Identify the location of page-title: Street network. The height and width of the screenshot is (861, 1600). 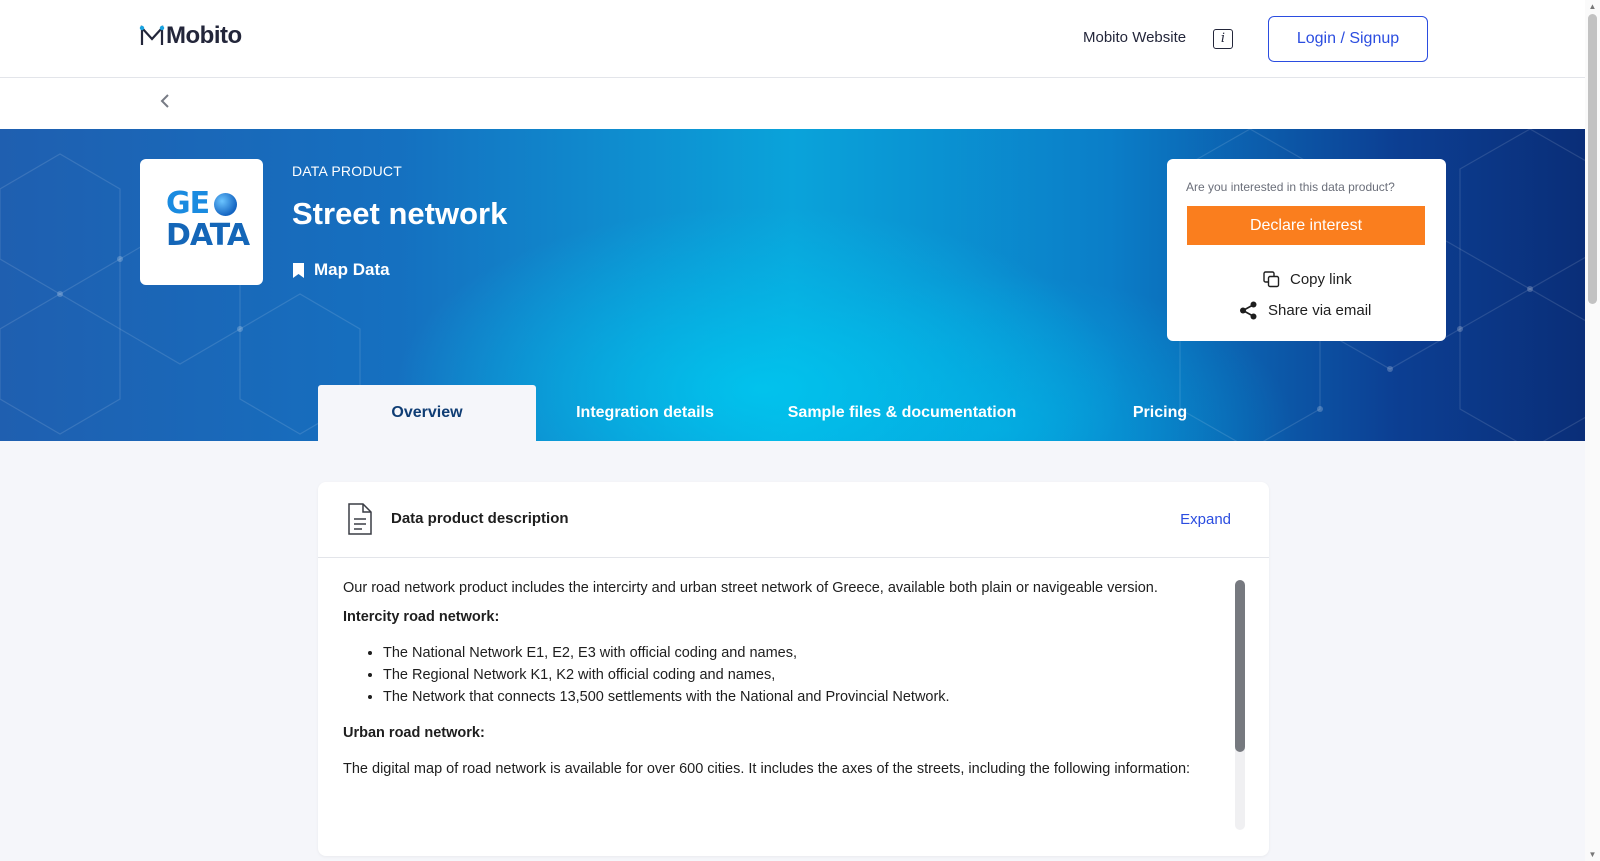
(400, 213).